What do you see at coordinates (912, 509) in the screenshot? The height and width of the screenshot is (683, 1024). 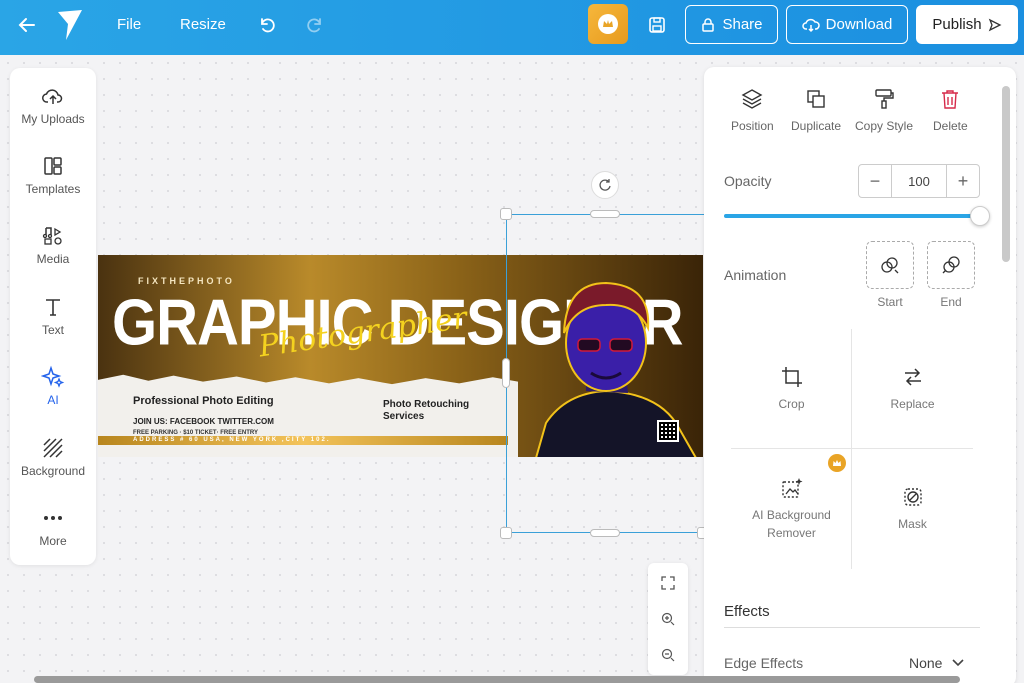 I see `mask-button: Mask` at bounding box center [912, 509].